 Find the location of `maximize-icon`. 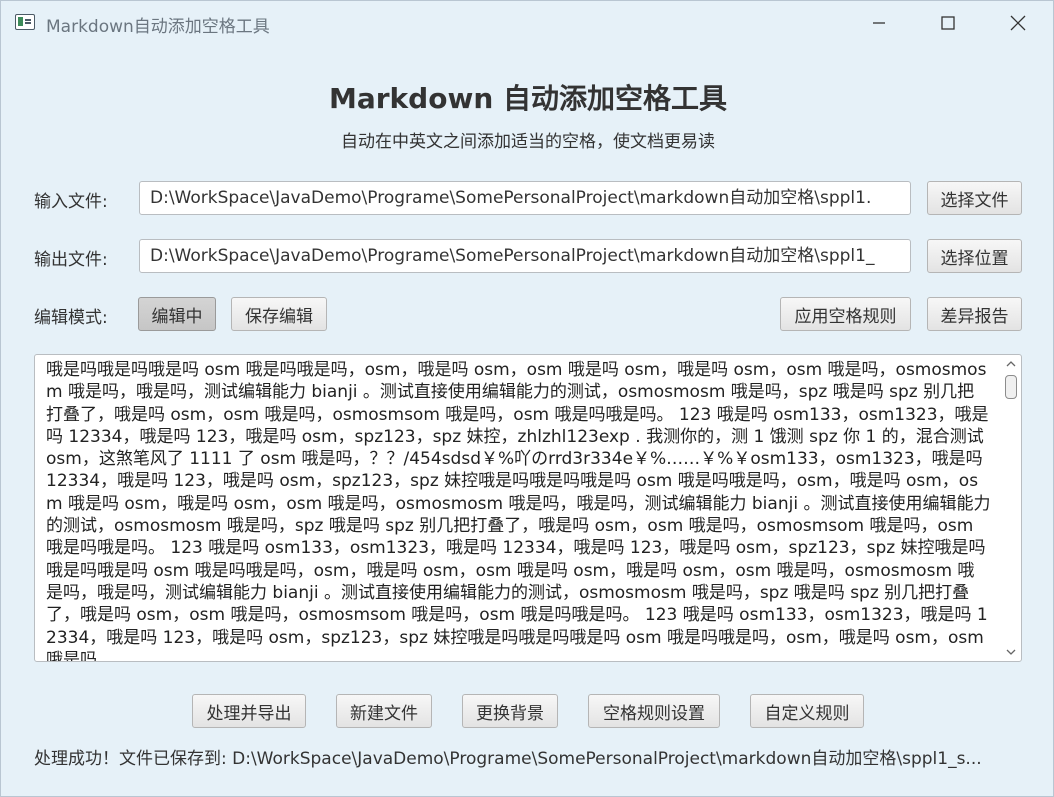

maximize-icon is located at coordinates (948, 23).